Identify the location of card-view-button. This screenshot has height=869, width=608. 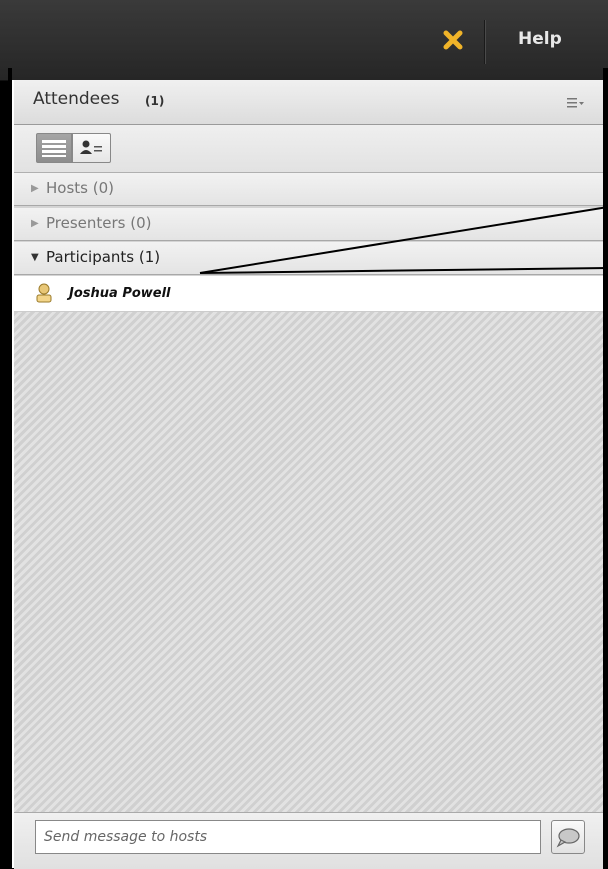
(91, 148).